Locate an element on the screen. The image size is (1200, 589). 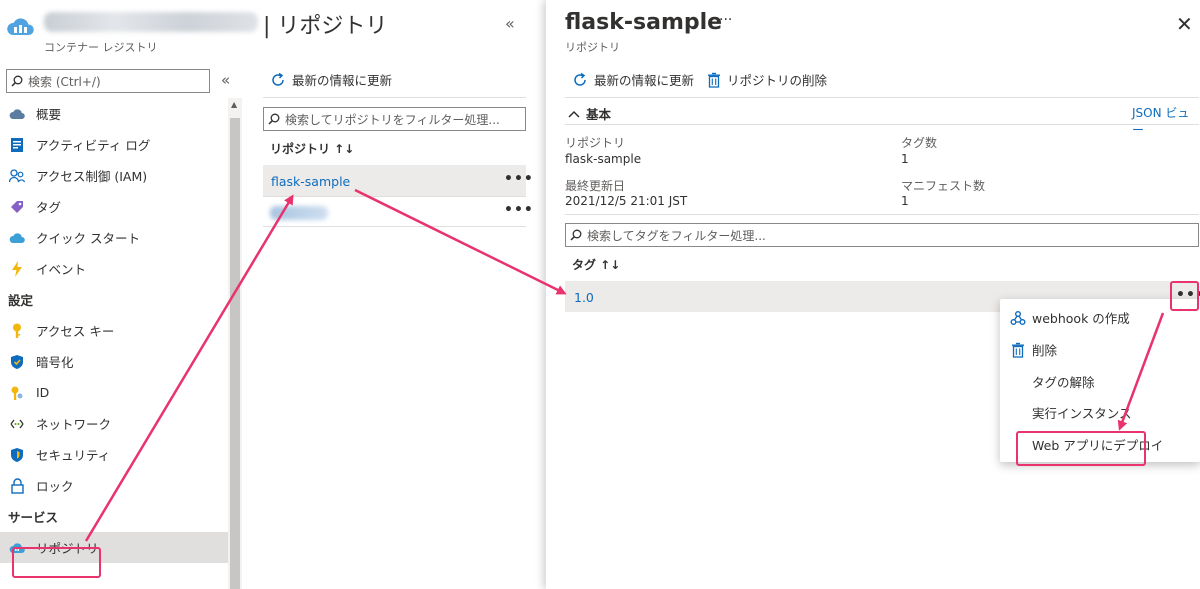
registry-subtitle: コンテナー レジストリ is located at coordinates (101, 47).